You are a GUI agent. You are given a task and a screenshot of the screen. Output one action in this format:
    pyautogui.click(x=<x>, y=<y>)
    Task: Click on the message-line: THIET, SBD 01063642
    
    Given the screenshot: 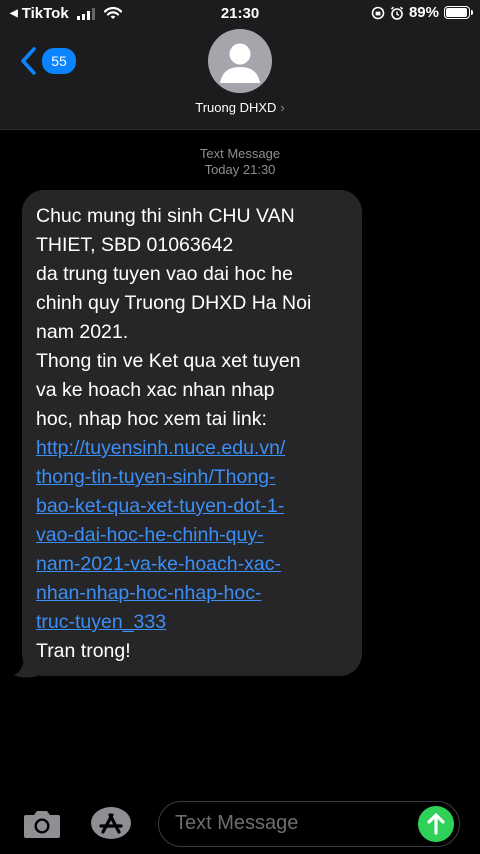 What is the action you would take?
    pyautogui.click(x=135, y=245)
    